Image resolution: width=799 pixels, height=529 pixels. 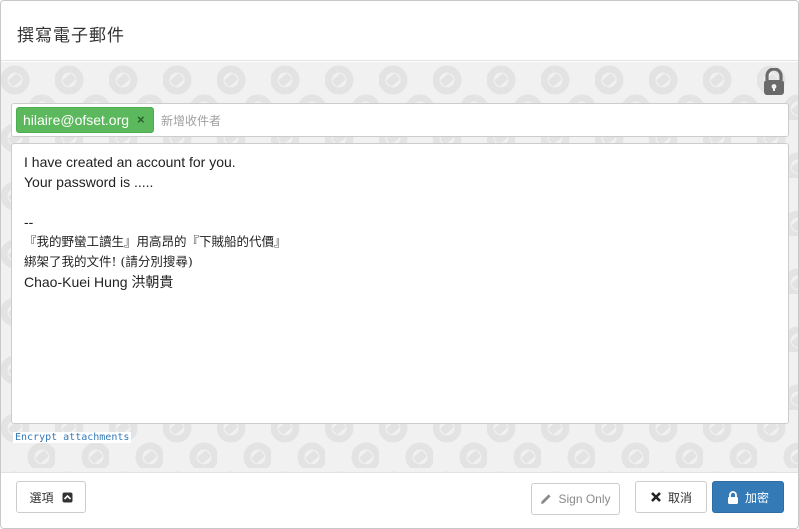 I want to click on chevron-up-square-icon, so click(x=67, y=497).